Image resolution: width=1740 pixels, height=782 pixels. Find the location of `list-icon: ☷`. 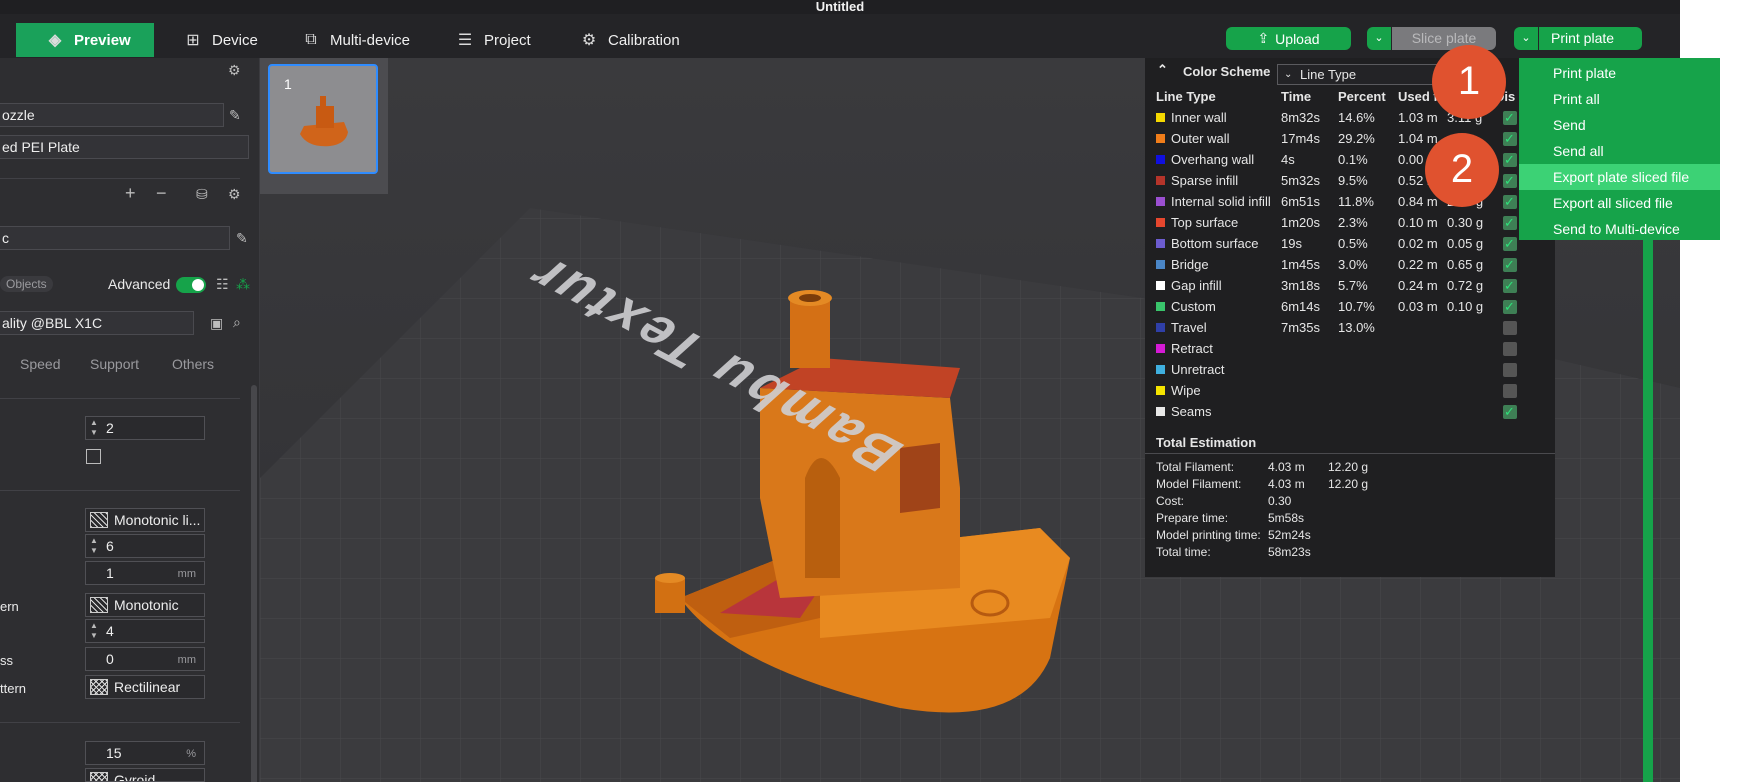

list-icon: ☷ is located at coordinates (222, 284).